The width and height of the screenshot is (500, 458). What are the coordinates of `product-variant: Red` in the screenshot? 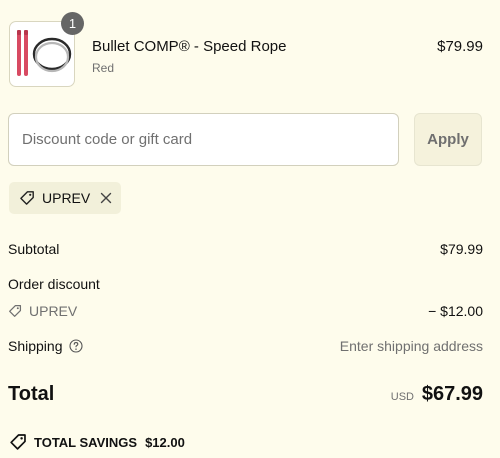 It's located at (103, 68).